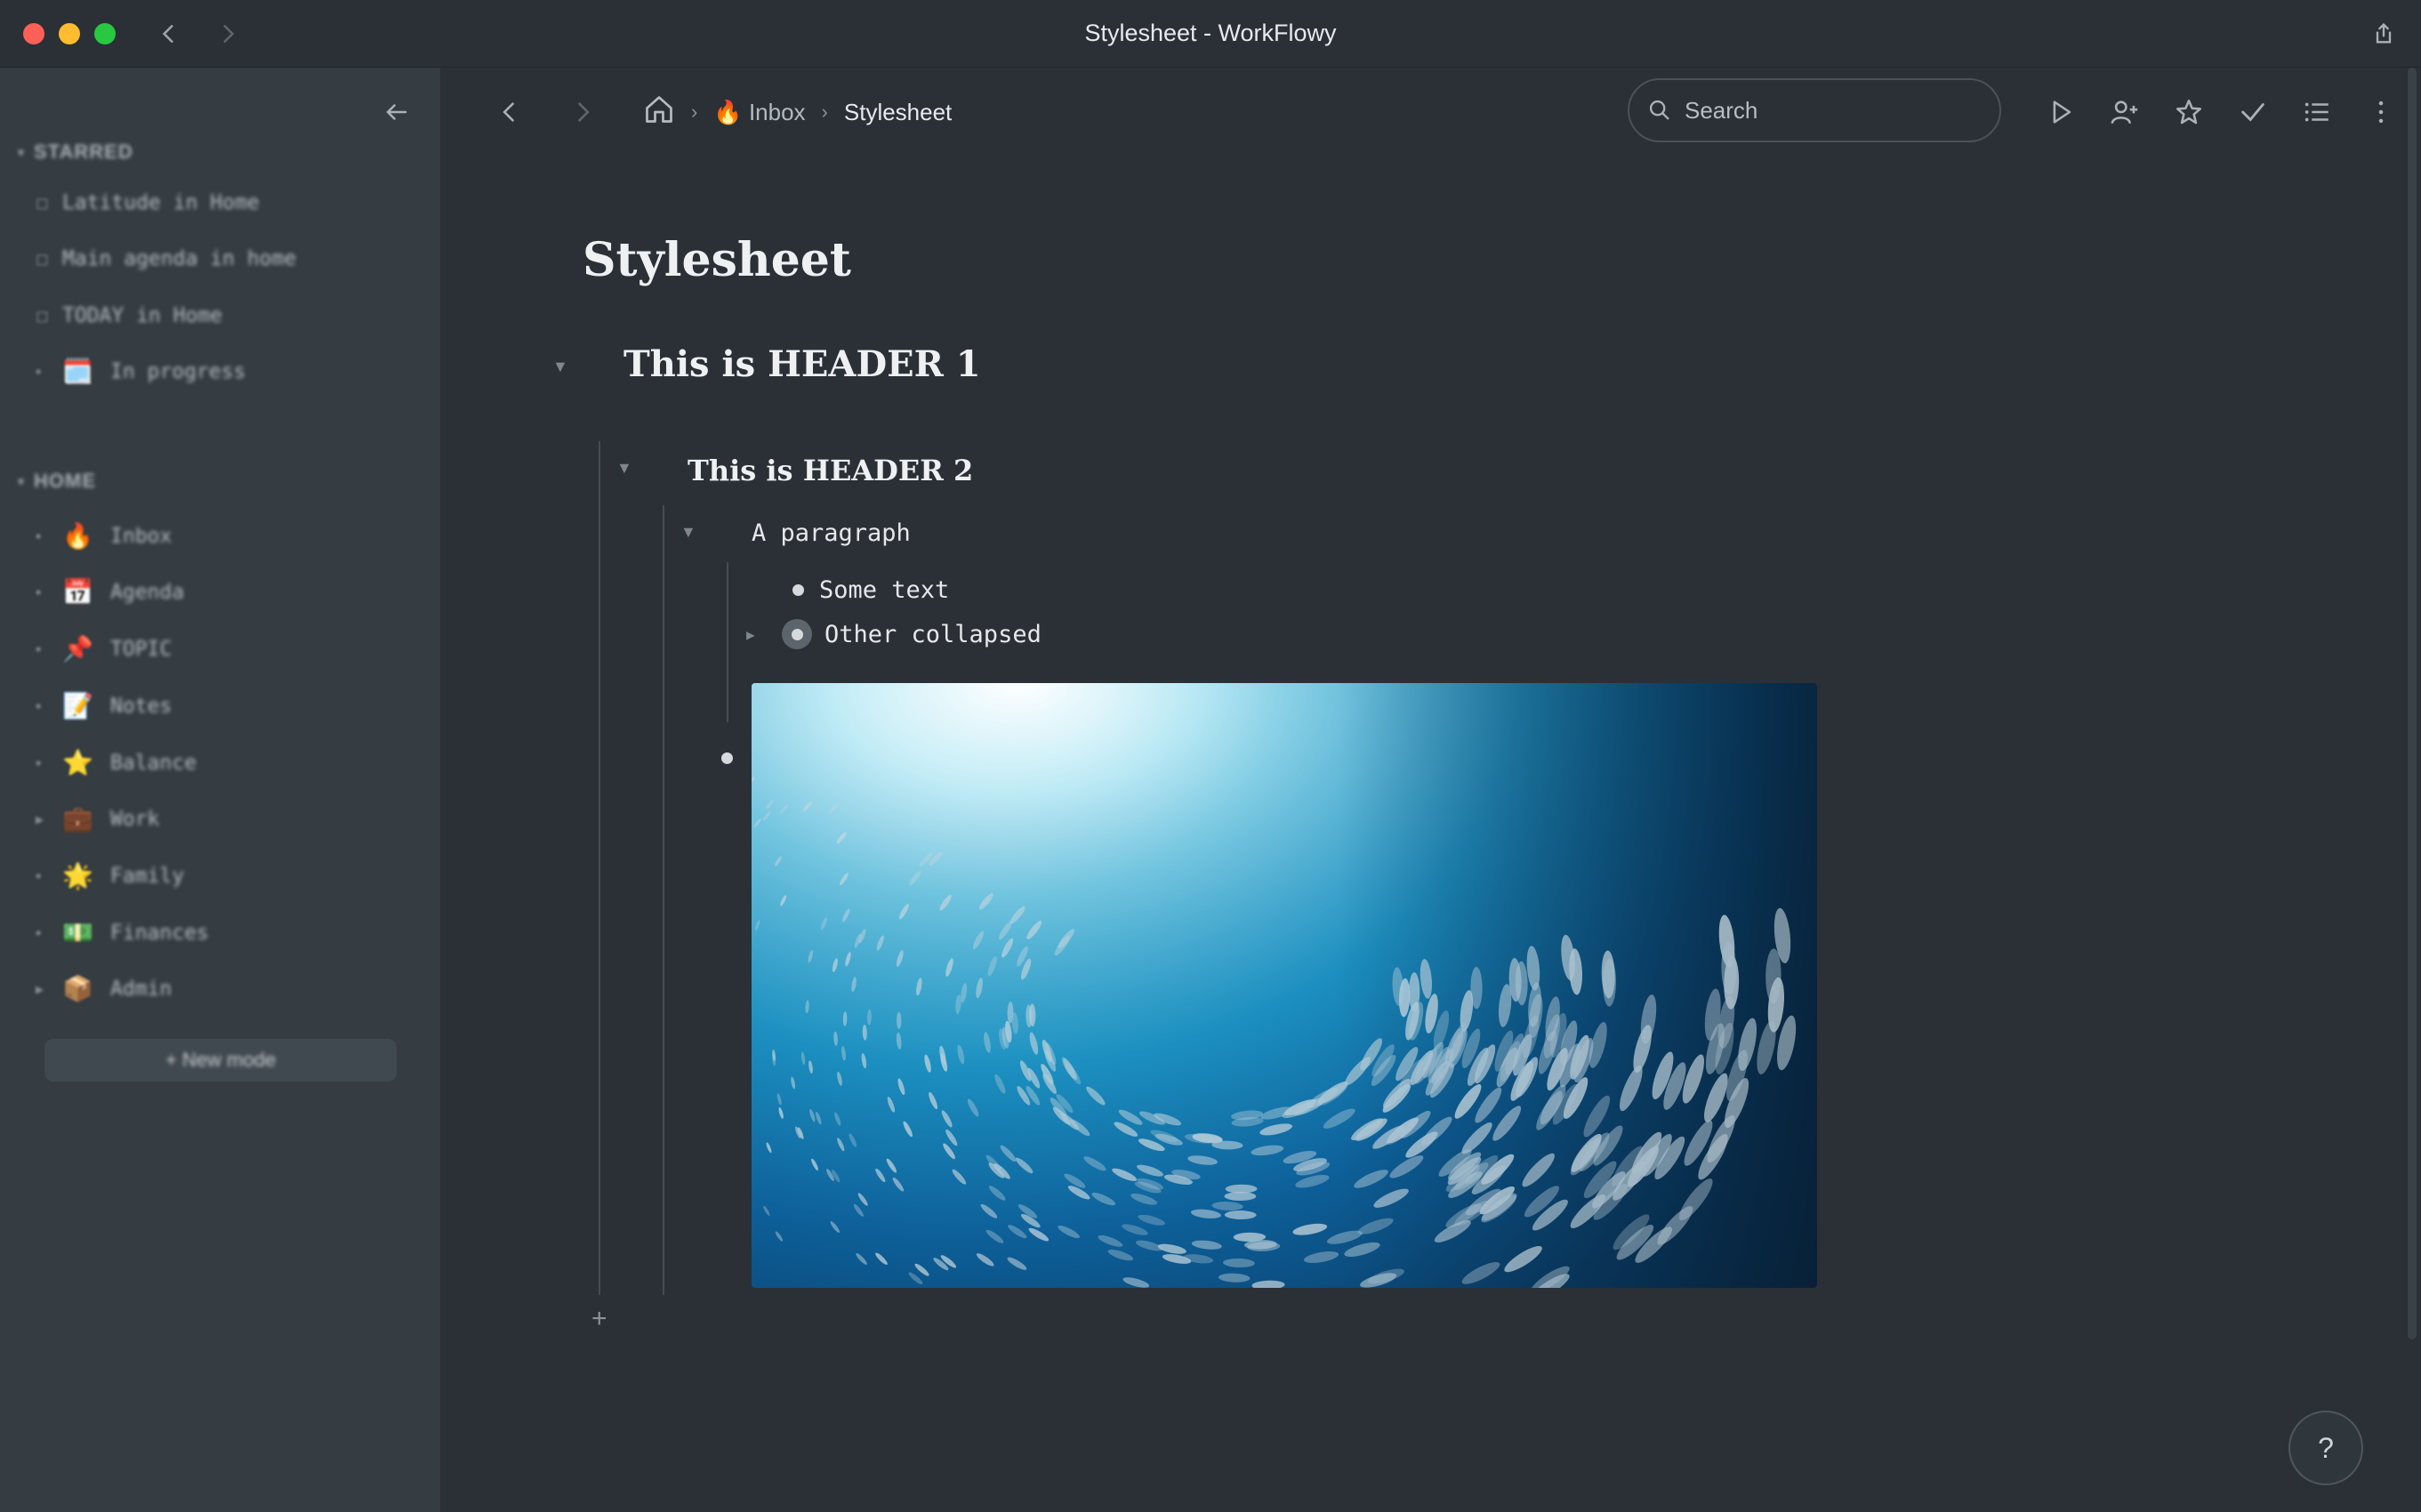 This screenshot has height=1512, width=2421. What do you see at coordinates (77, 988) in the screenshot?
I see `box-icon: 📦` at bounding box center [77, 988].